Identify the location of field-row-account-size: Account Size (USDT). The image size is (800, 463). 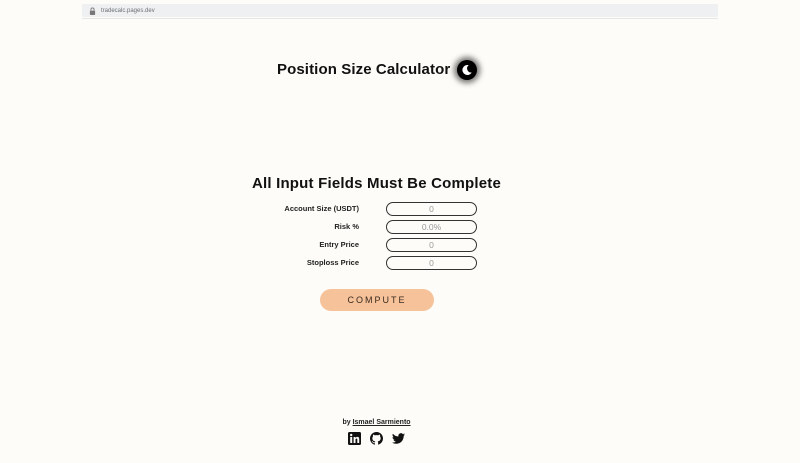
(400, 209).